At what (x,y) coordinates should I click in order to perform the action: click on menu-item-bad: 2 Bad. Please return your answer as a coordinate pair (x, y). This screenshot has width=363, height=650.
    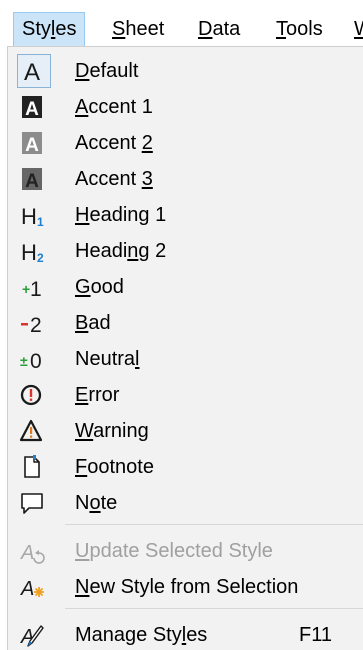
    Looking at the image, I should click on (185, 323).